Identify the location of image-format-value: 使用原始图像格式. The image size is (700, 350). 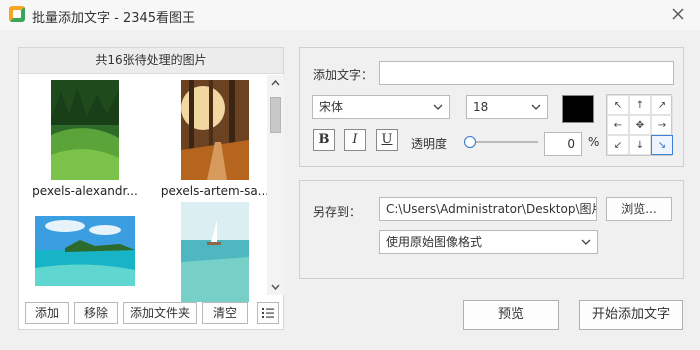
(434, 242).